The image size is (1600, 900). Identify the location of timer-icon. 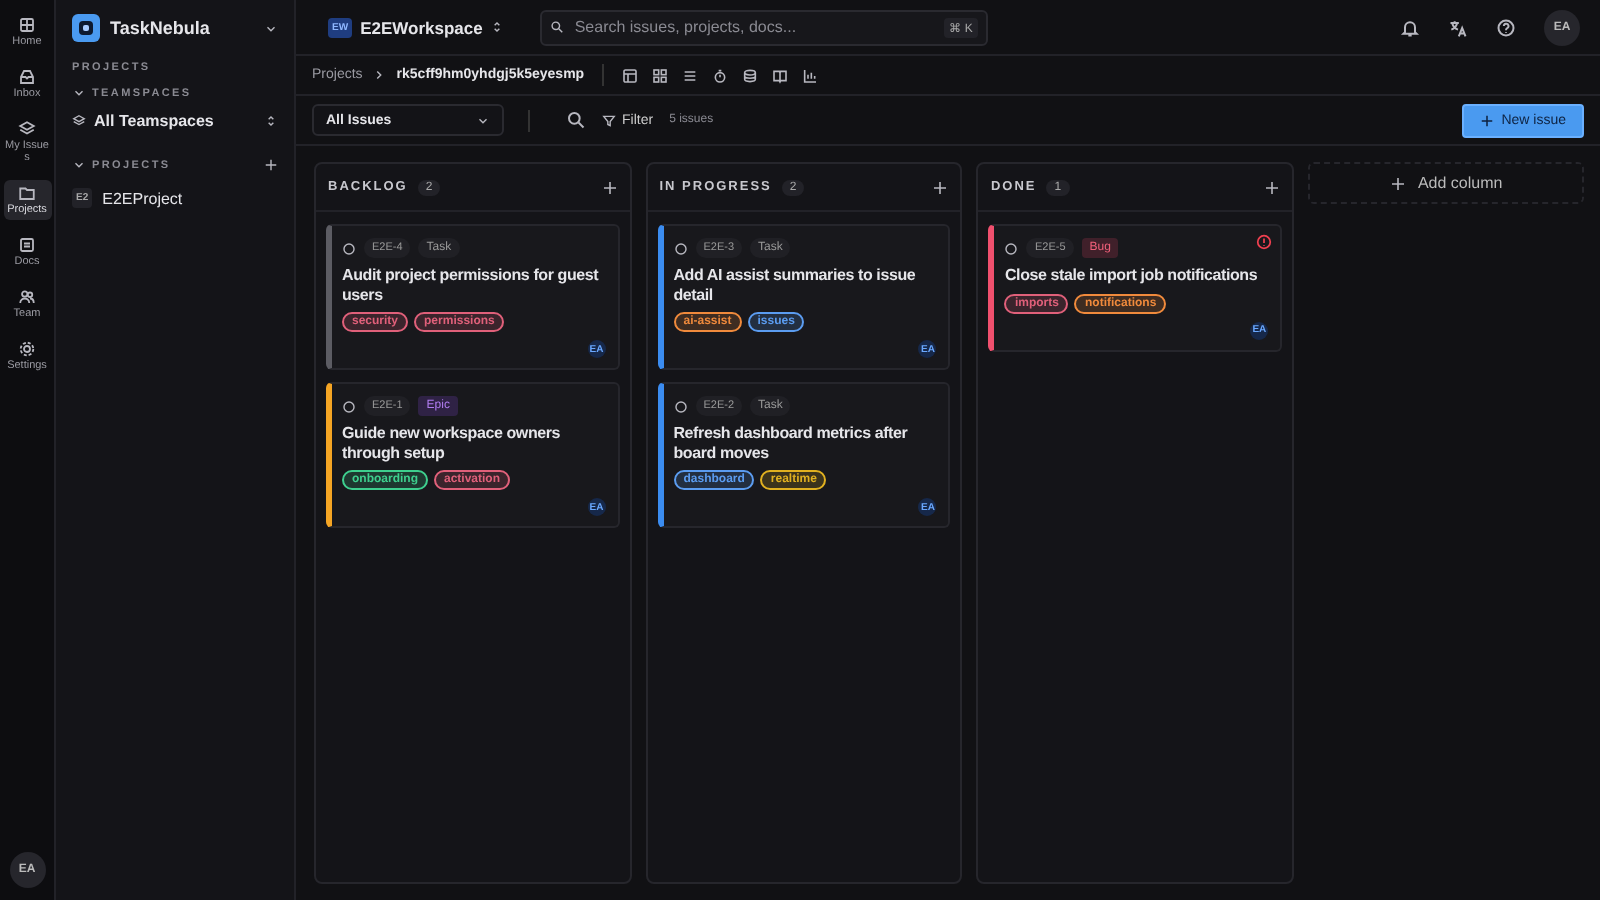
(720, 75).